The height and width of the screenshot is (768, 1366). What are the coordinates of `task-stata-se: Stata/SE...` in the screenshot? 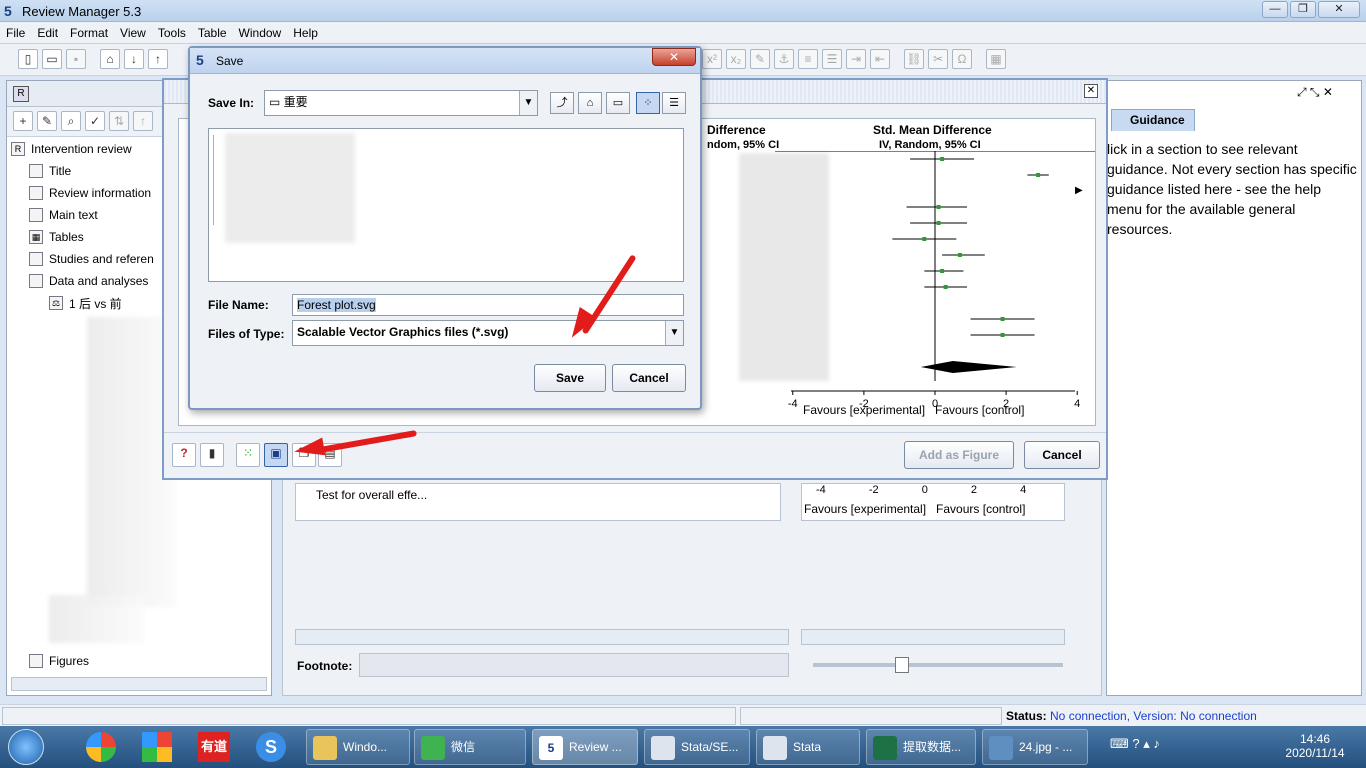 It's located at (697, 747).